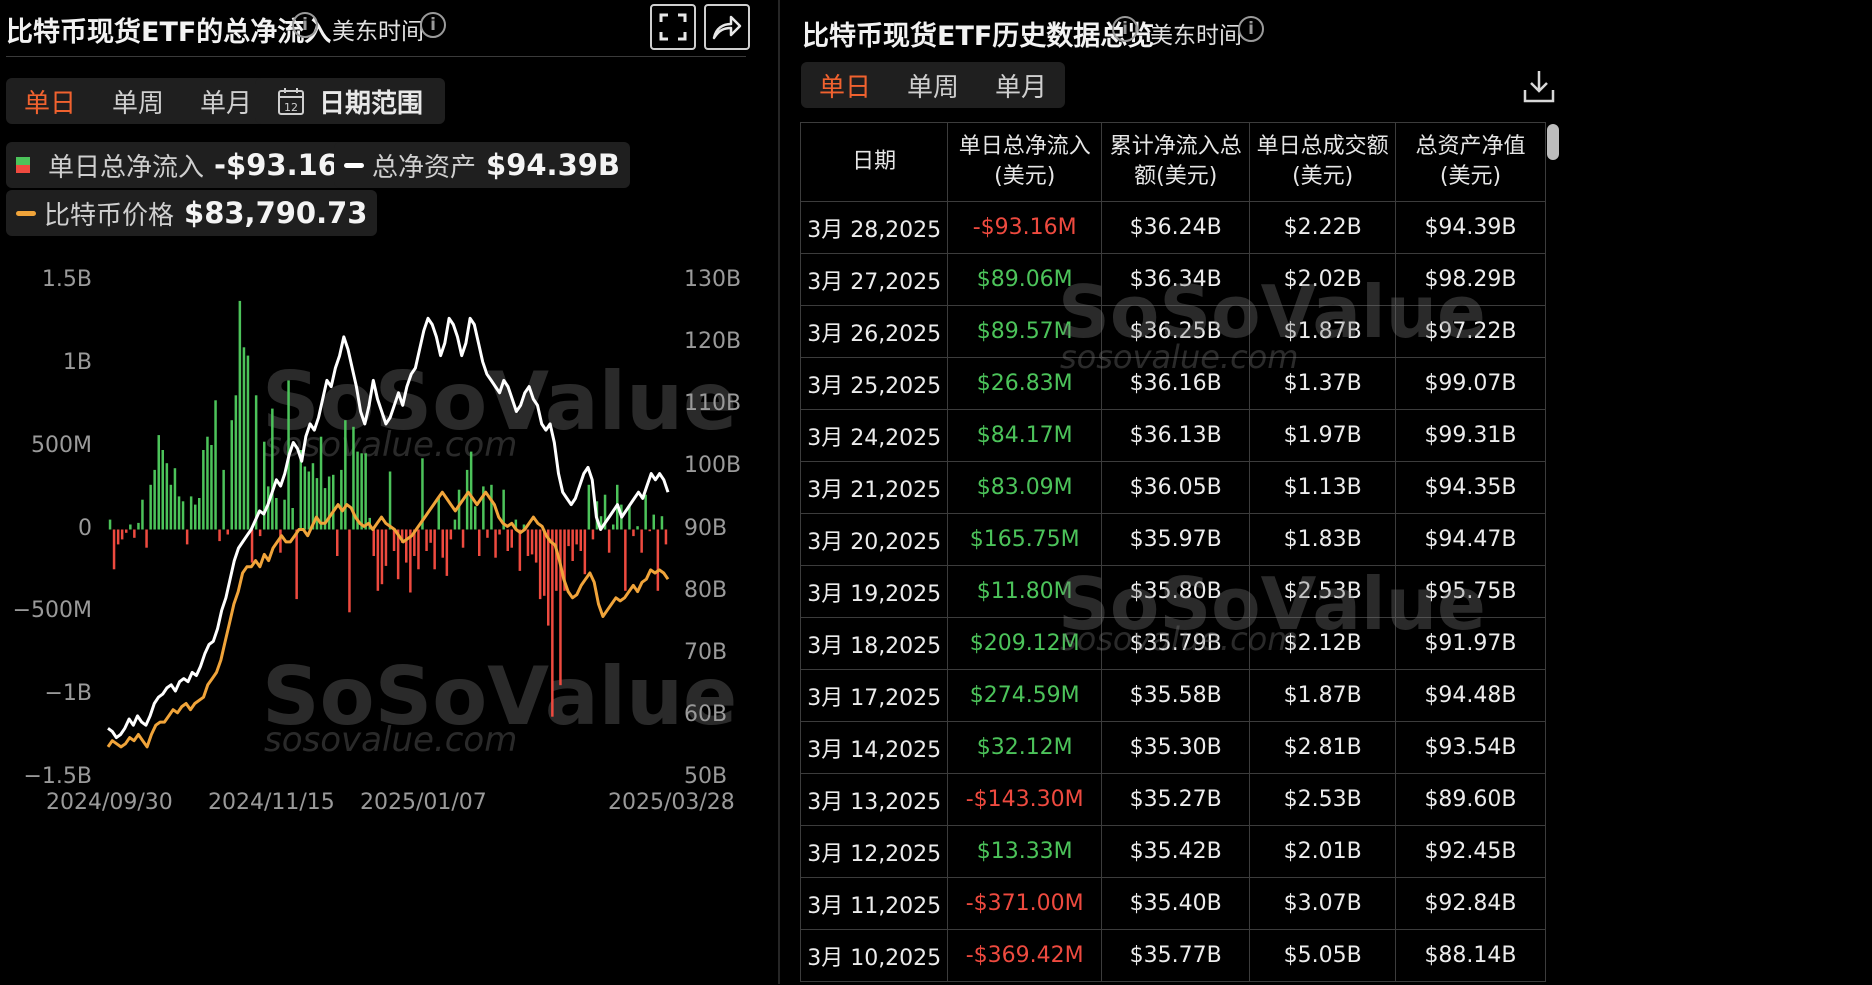 The height and width of the screenshot is (985, 1872). Describe the element at coordinates (1021, 85) in the screenshot. I see `tab-month: 单月` at that location.